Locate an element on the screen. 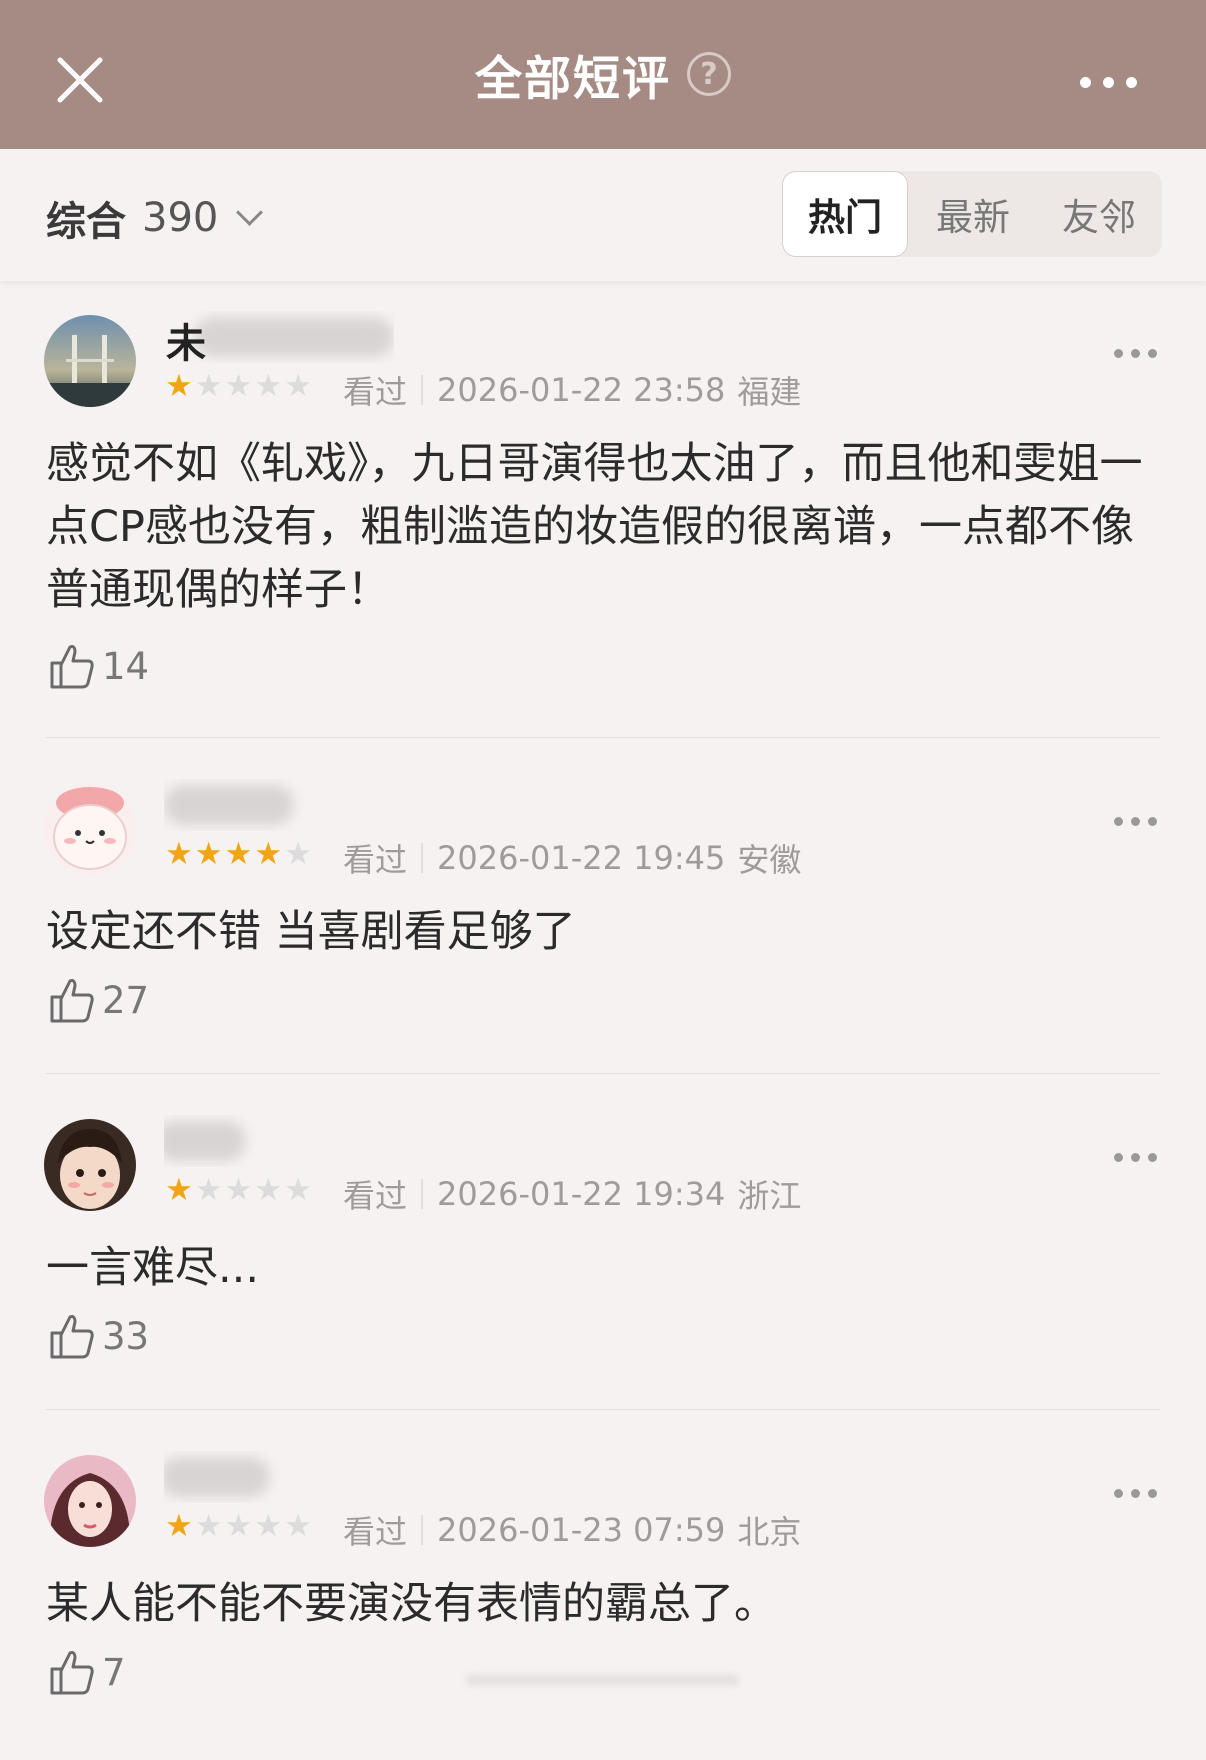  review-location: 浙江 is located at coordinates (769, 1196).